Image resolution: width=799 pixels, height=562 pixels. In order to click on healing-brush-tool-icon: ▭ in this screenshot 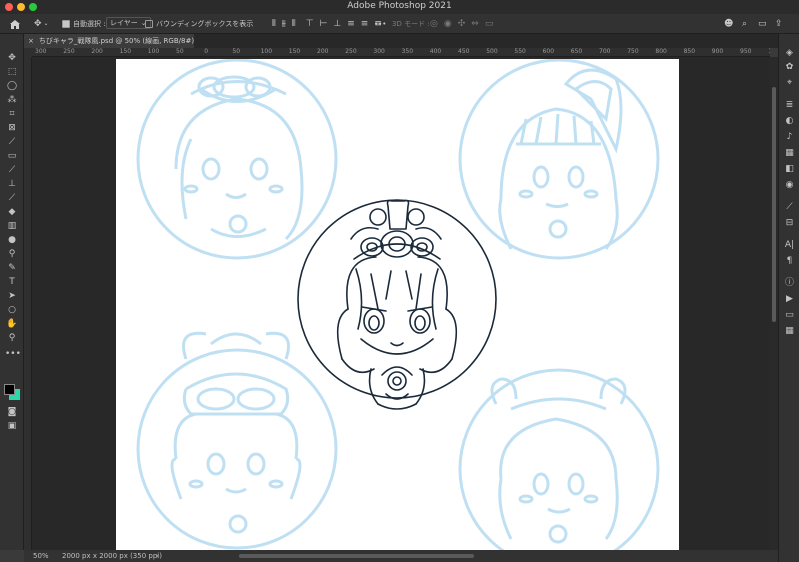, I will do `click(12, 156)`.